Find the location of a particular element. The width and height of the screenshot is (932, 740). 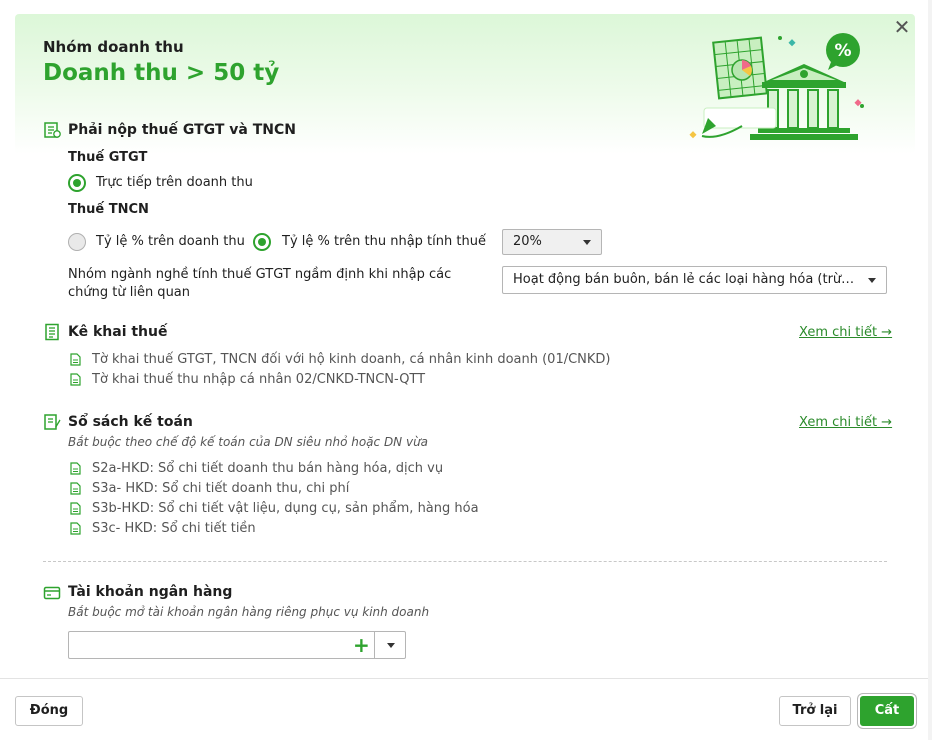

tax-rate-select: 20% is located at coordinates (552, 242).